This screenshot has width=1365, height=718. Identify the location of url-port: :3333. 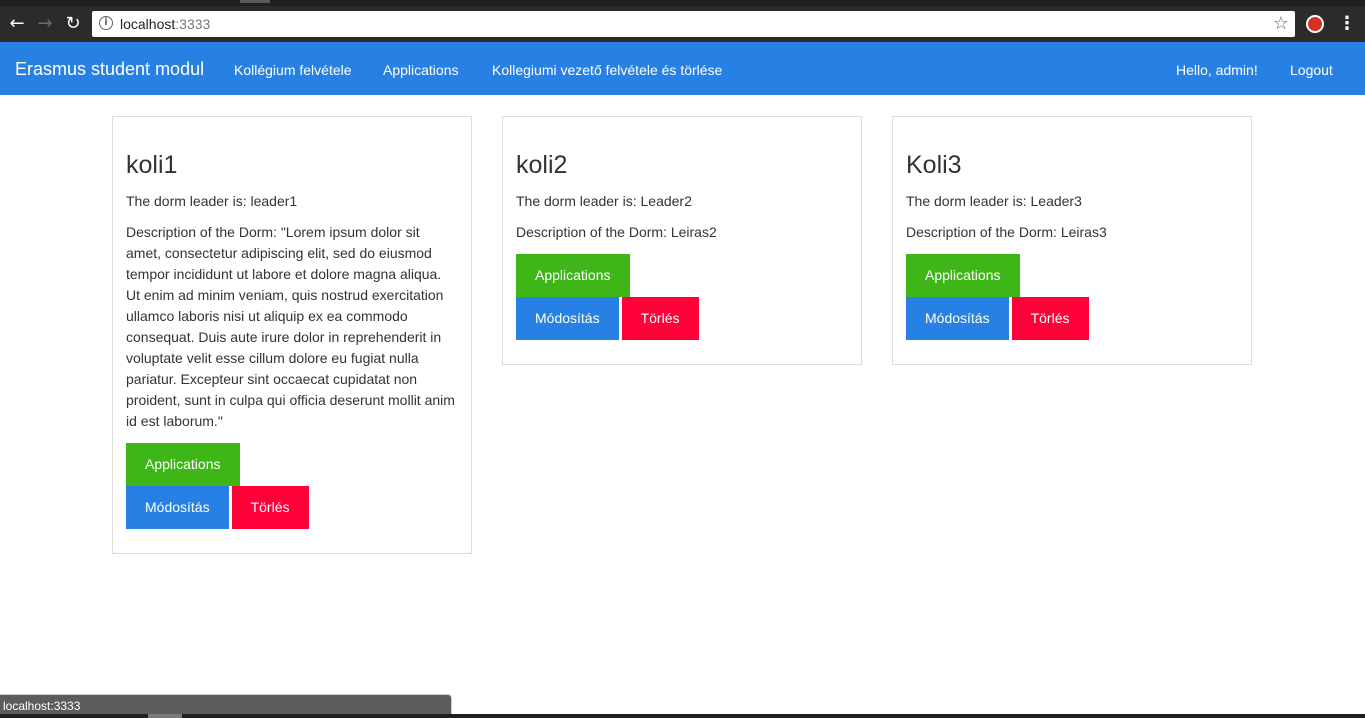
(193, 24).